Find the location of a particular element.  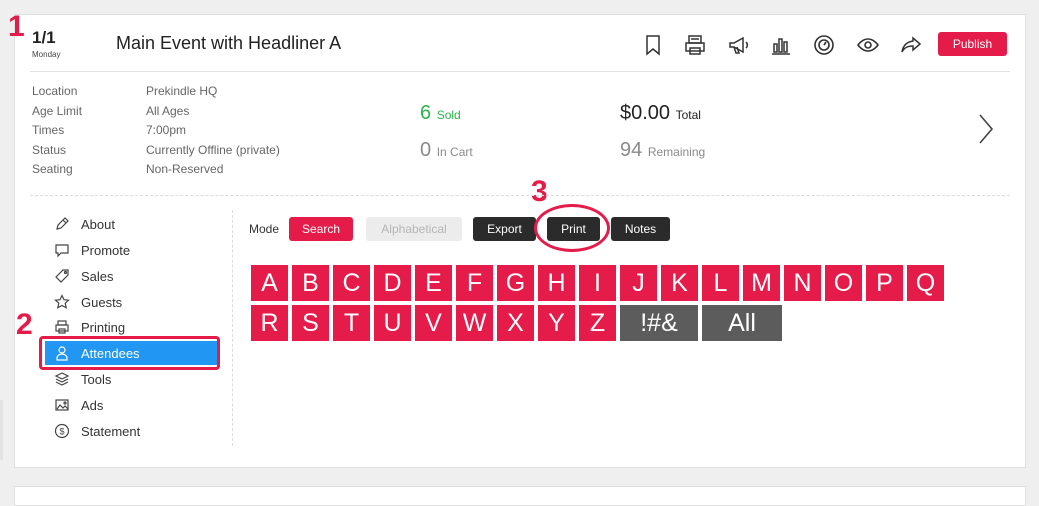

letter-button: W is located at coordinates (474, 323).